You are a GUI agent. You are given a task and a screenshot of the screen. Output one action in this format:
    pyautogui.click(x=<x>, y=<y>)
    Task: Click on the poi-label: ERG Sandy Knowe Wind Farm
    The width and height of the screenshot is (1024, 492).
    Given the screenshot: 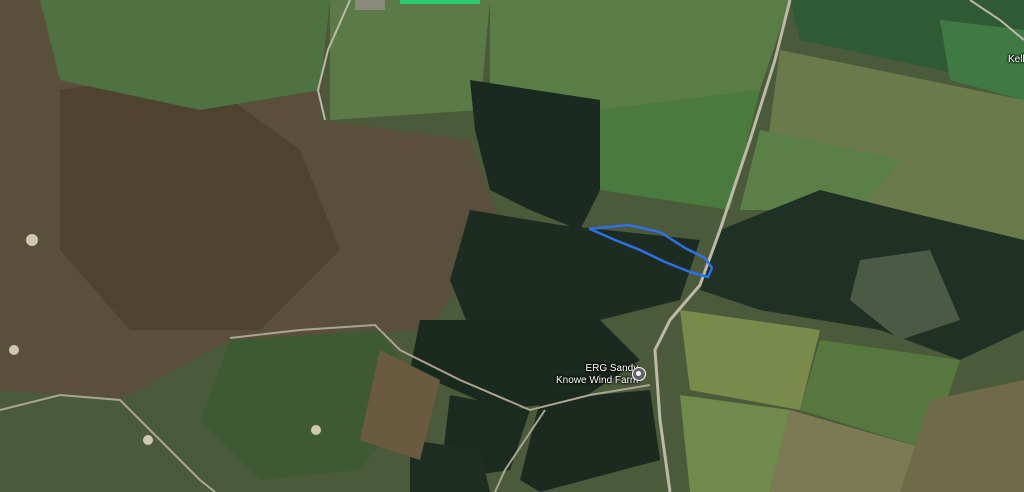 What is the action you would take?
    pyautogui.click(x=597, y=375)
    